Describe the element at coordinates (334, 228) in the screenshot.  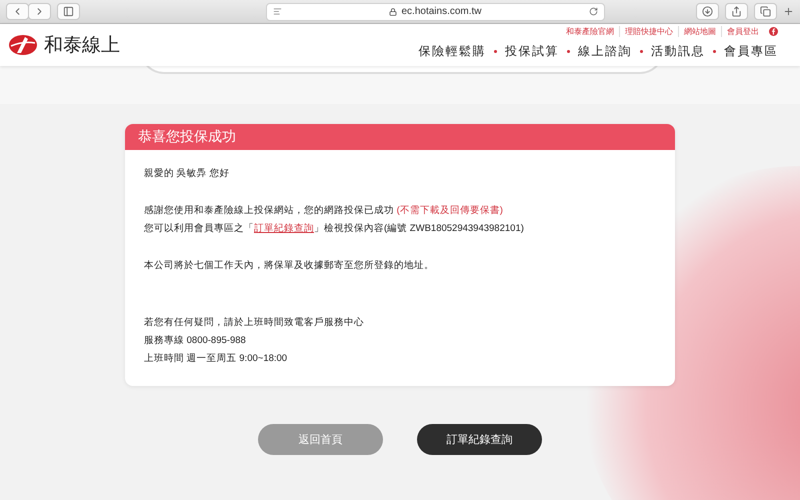
I see `message-line: 您可以利用會員專區之「訂單紀錄查詢」檢視投保內容(編號 ZWB18052943943982101)` at that location.